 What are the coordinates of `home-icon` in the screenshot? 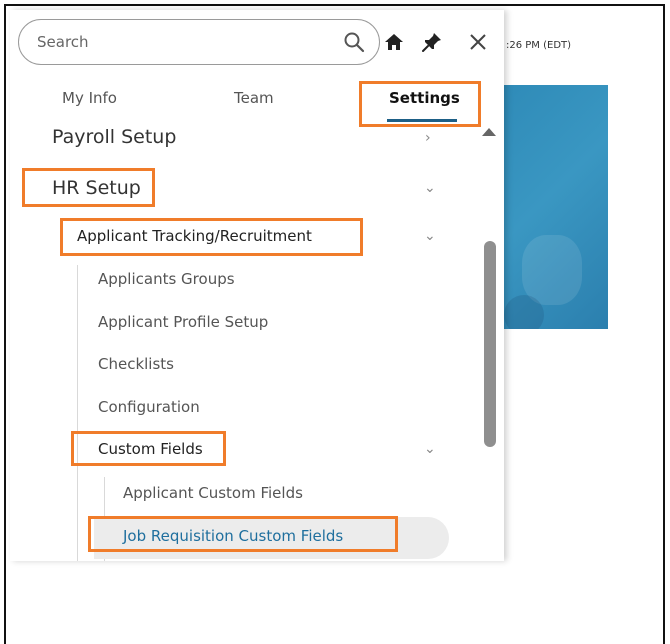 It's located at (394, 42).